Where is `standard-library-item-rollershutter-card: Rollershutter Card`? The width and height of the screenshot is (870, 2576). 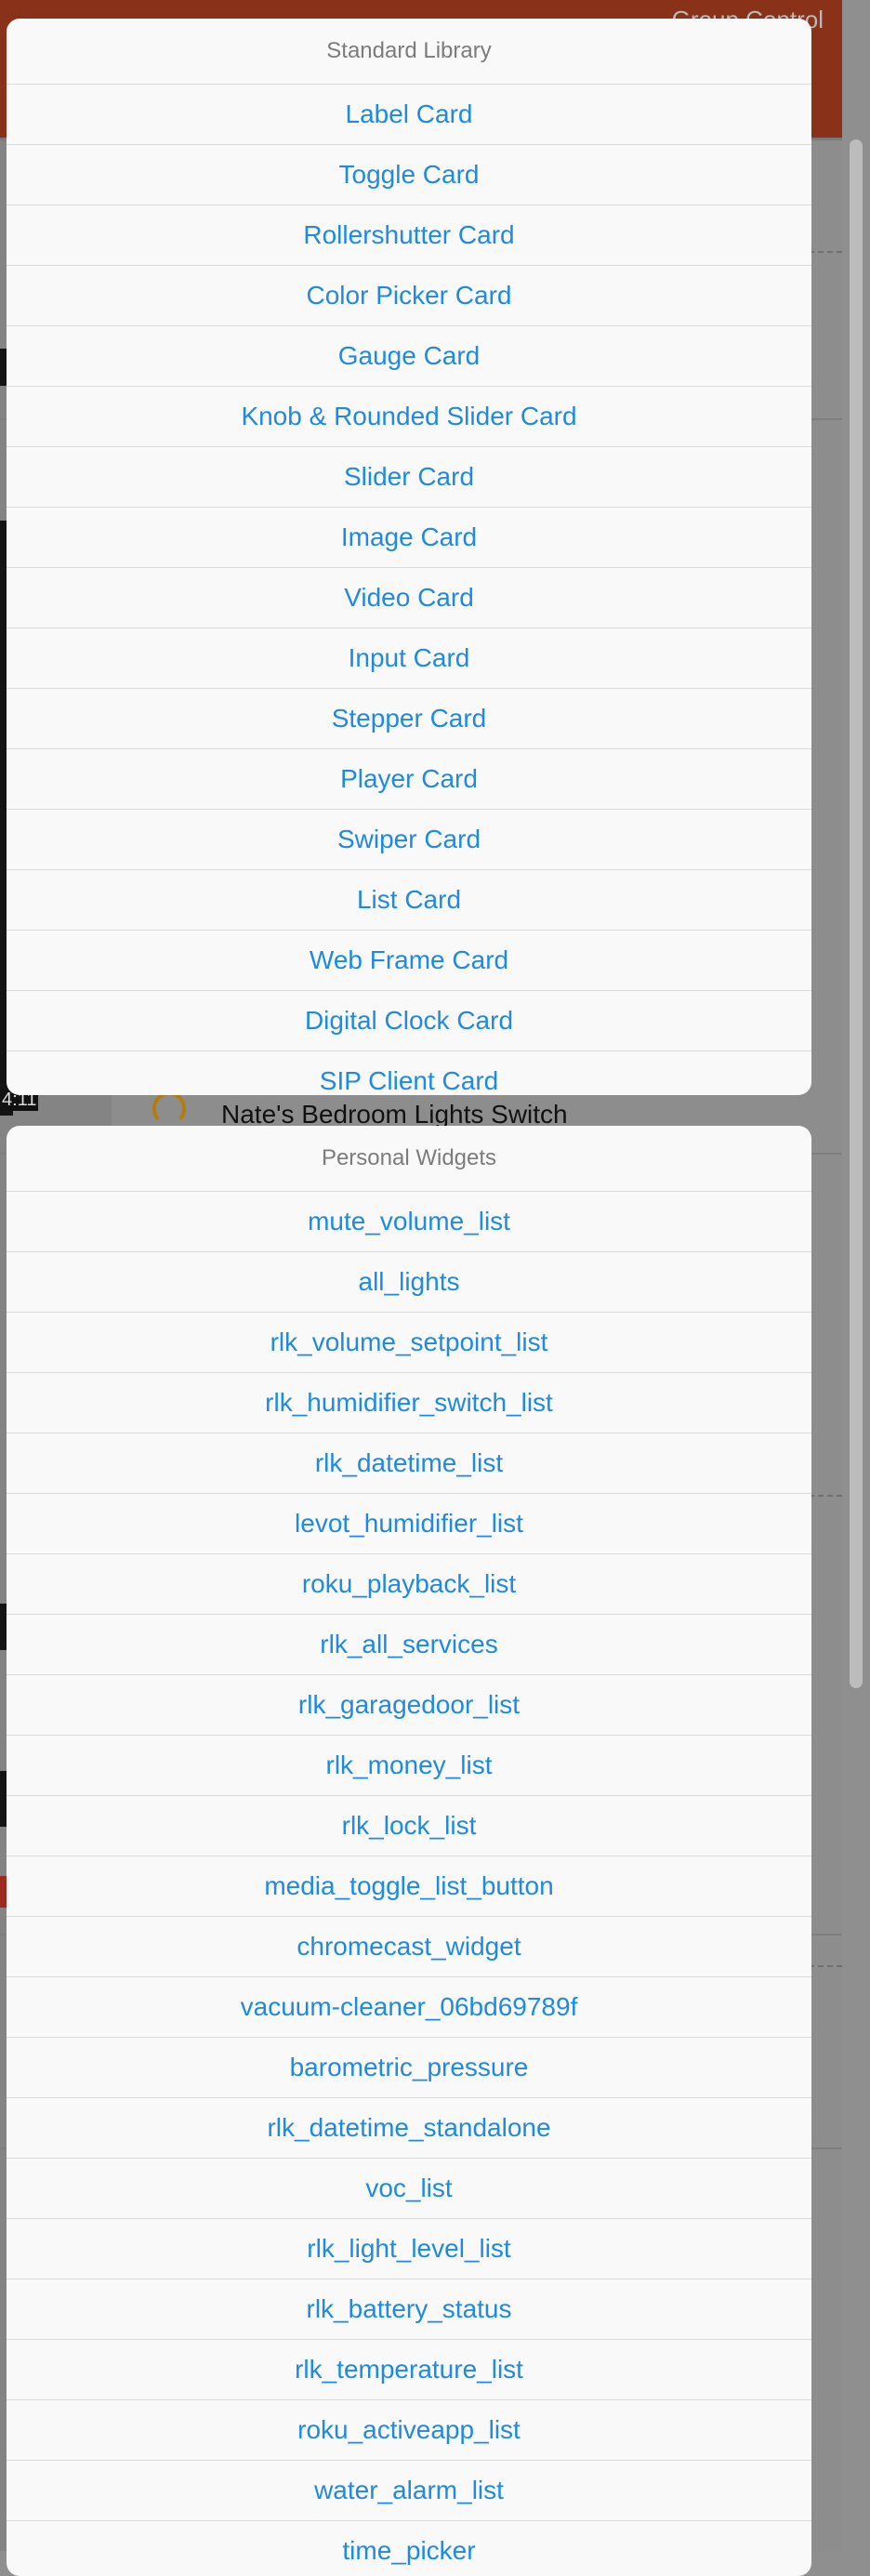 standard-library-item-rollershutter-card: Rollershutter Card is located at coordinates (409, 235).